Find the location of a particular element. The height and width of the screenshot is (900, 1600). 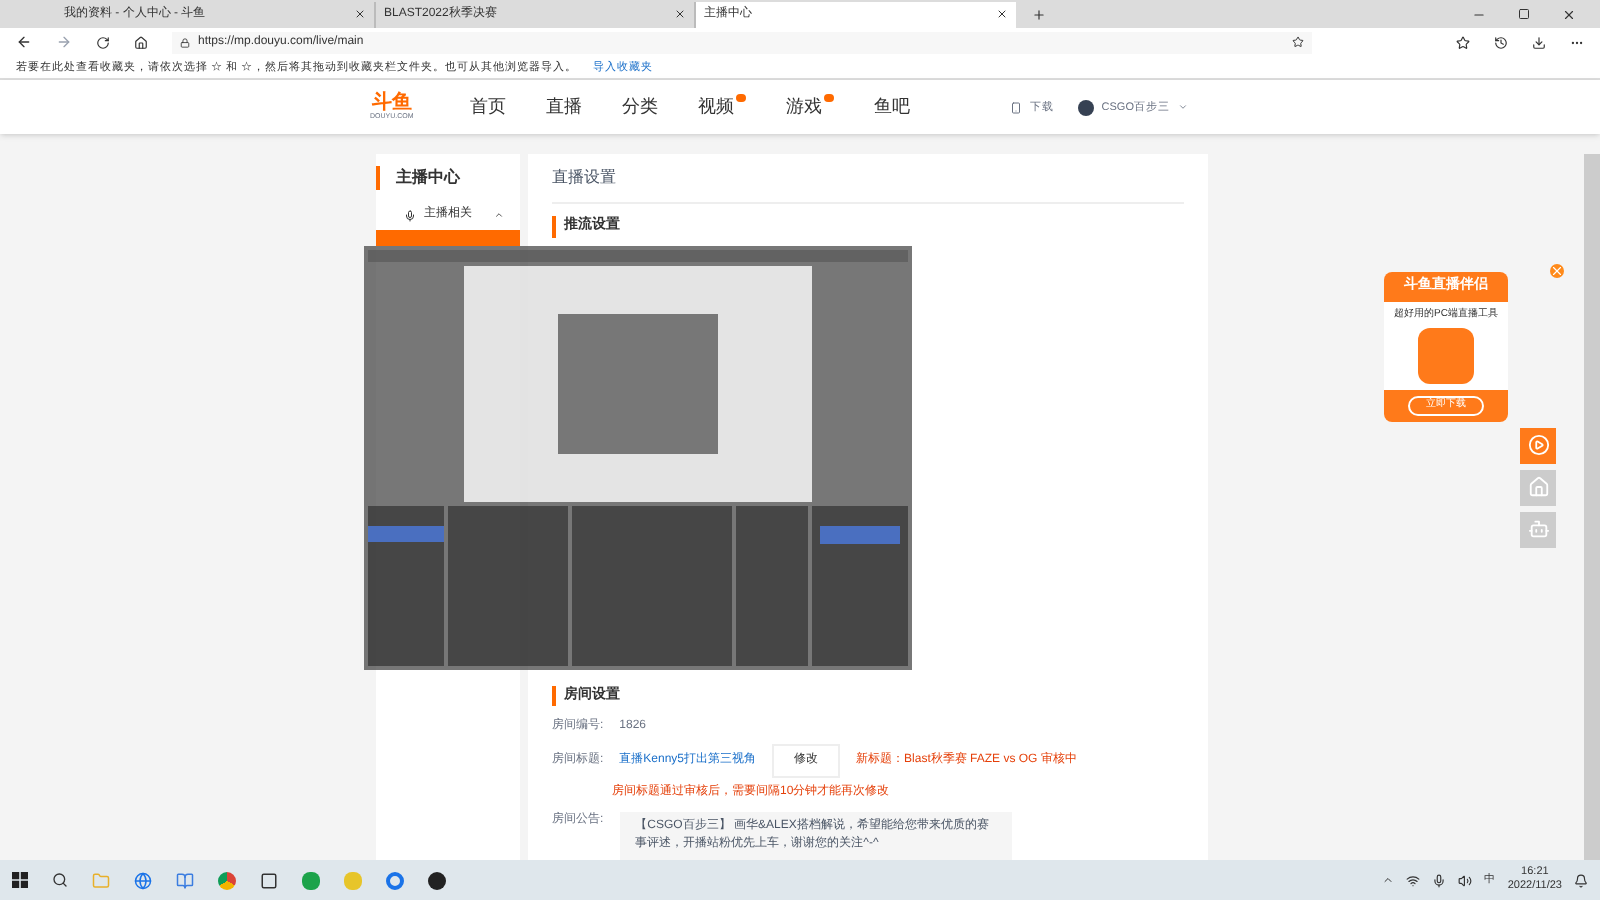

nav-link: 分类 is located at coordinates (639, 108).